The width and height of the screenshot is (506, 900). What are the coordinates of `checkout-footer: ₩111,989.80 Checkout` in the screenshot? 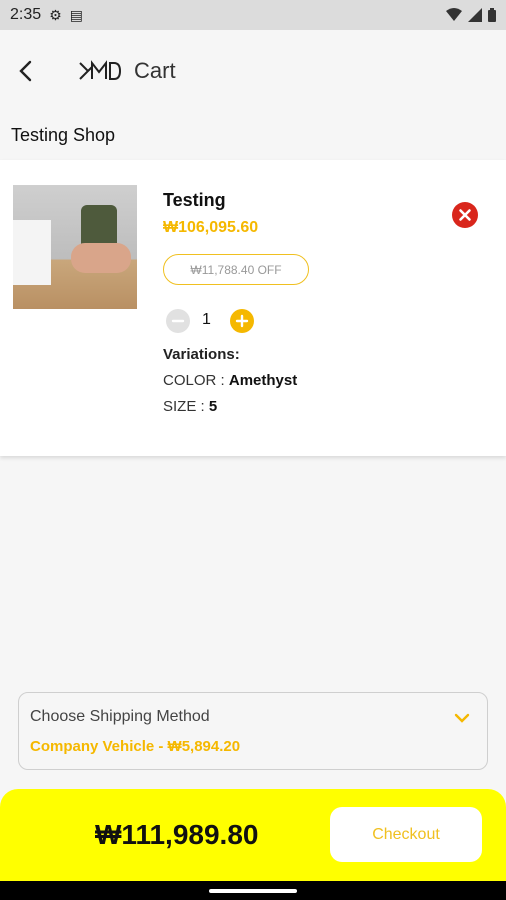 It's located at (253, 835).